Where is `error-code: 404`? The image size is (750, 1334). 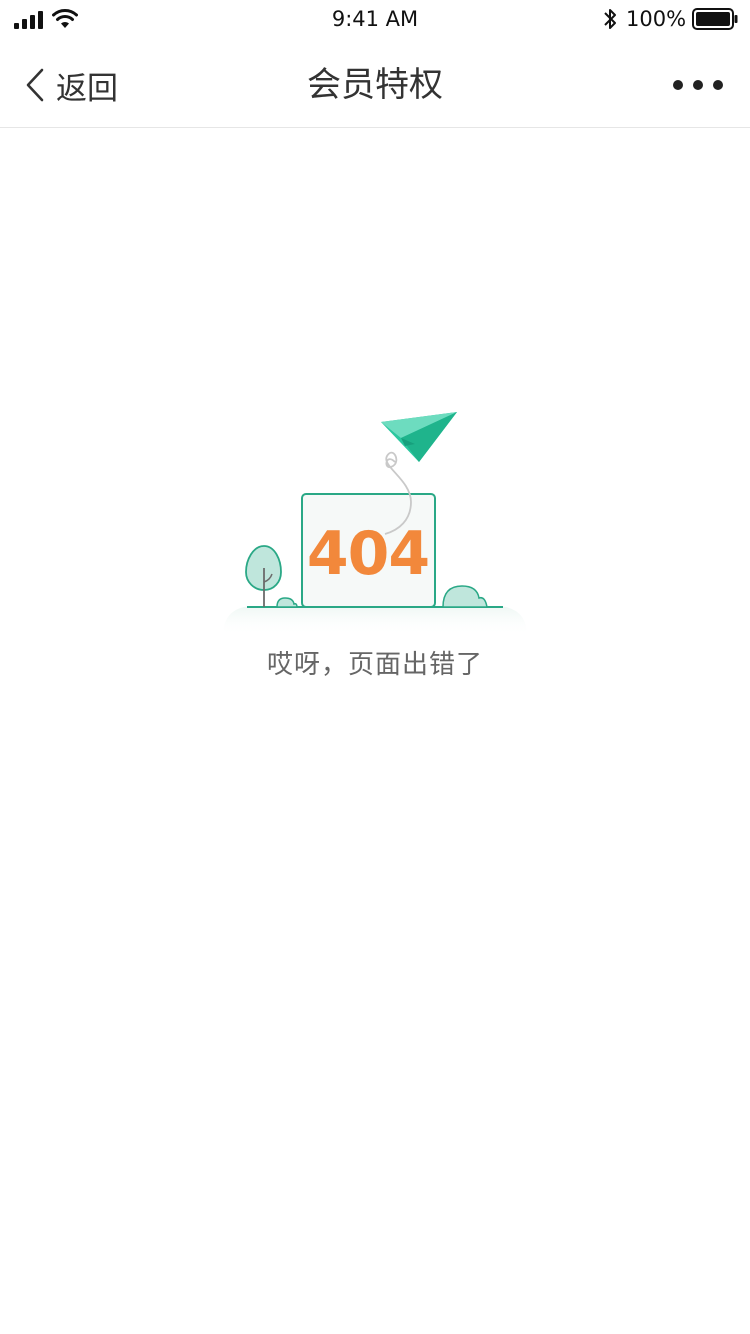
error-code: 404 is located at coordinates (368, 554).